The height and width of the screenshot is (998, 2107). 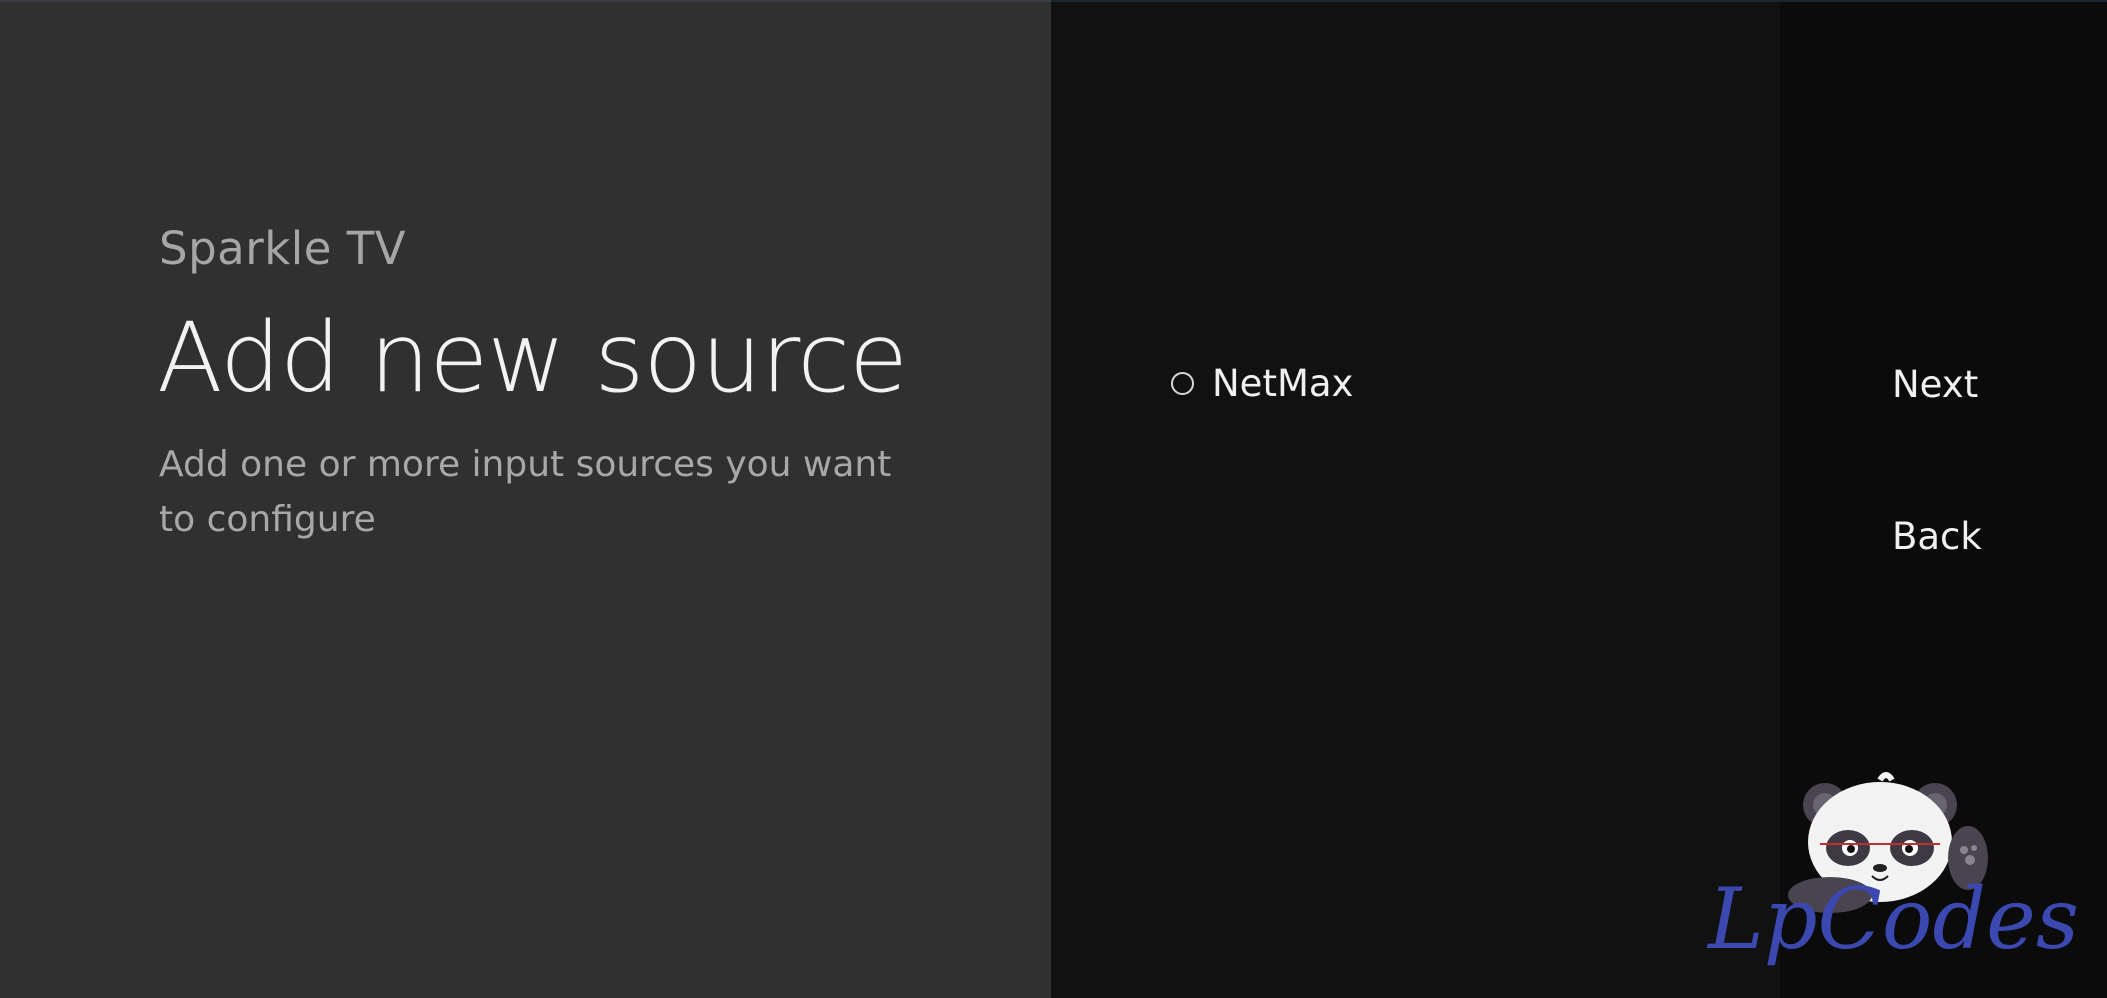 What do you see at coordinates (1935, 384) in the screenshot?
I see `next-button: Next` at bounding box center [1935, 384].